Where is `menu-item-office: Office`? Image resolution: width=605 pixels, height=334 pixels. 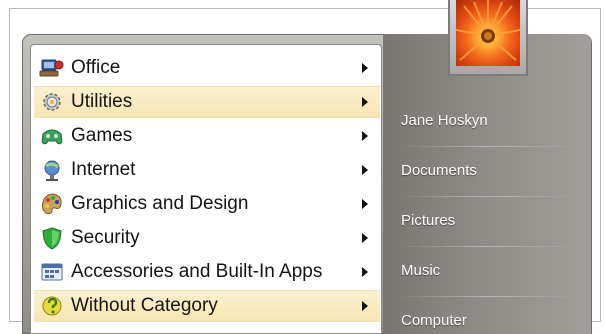 menu-item-office: Office is located at coordinates (207, 68).